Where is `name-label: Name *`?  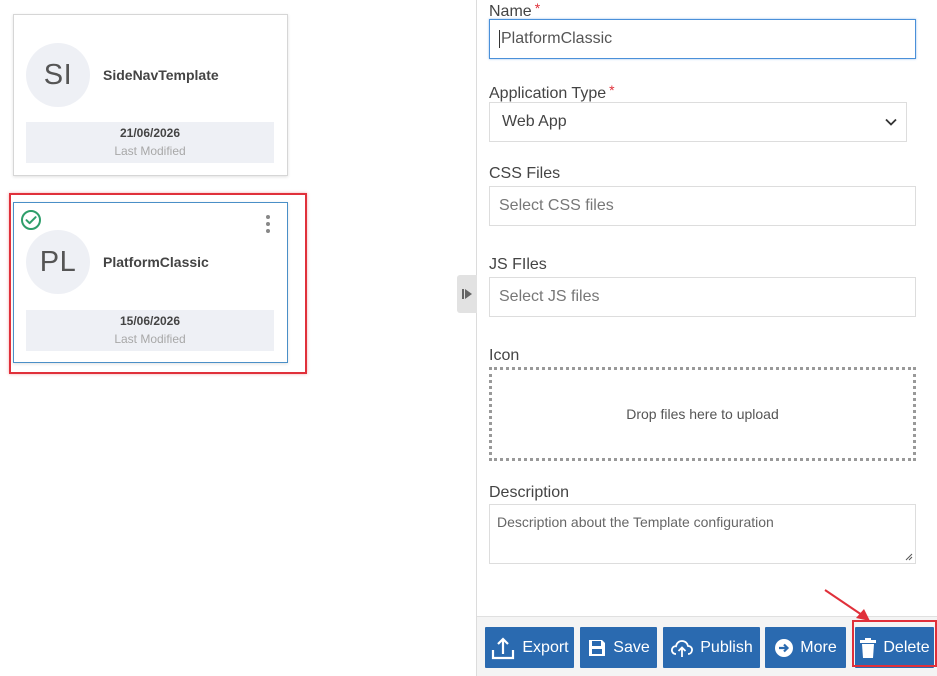
name-label: Name * is located at coordinates (515, 10).